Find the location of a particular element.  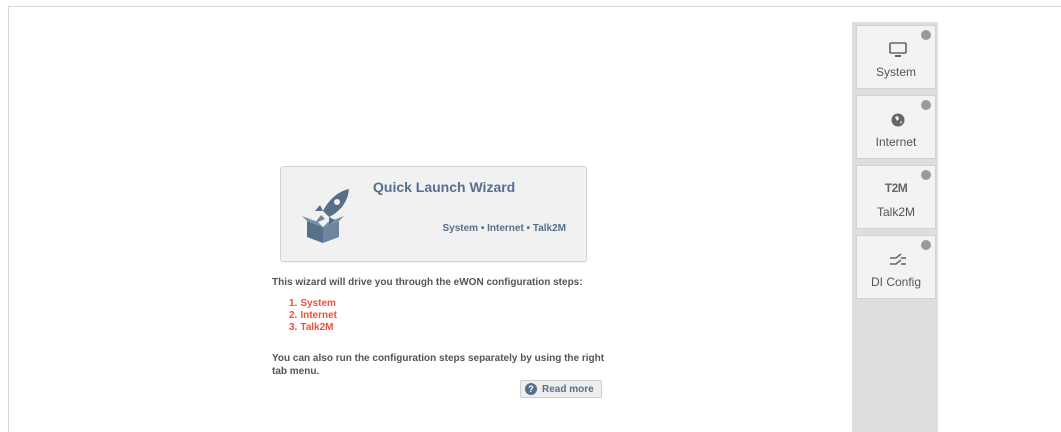

step-item: 2. Internet is located at coordinates (313, 316).